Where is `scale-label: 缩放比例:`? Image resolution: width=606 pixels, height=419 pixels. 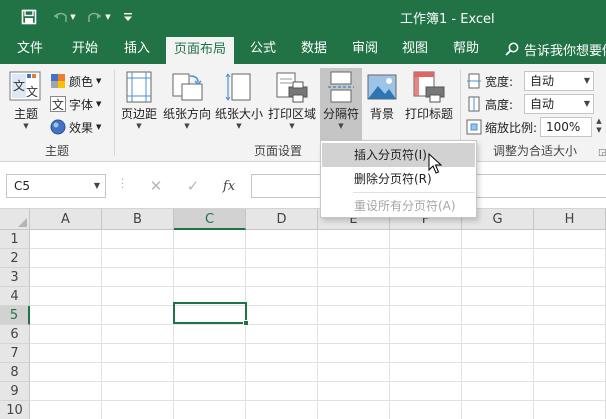
scale-label: 缩放比例: is located at coordinates (511, 127).